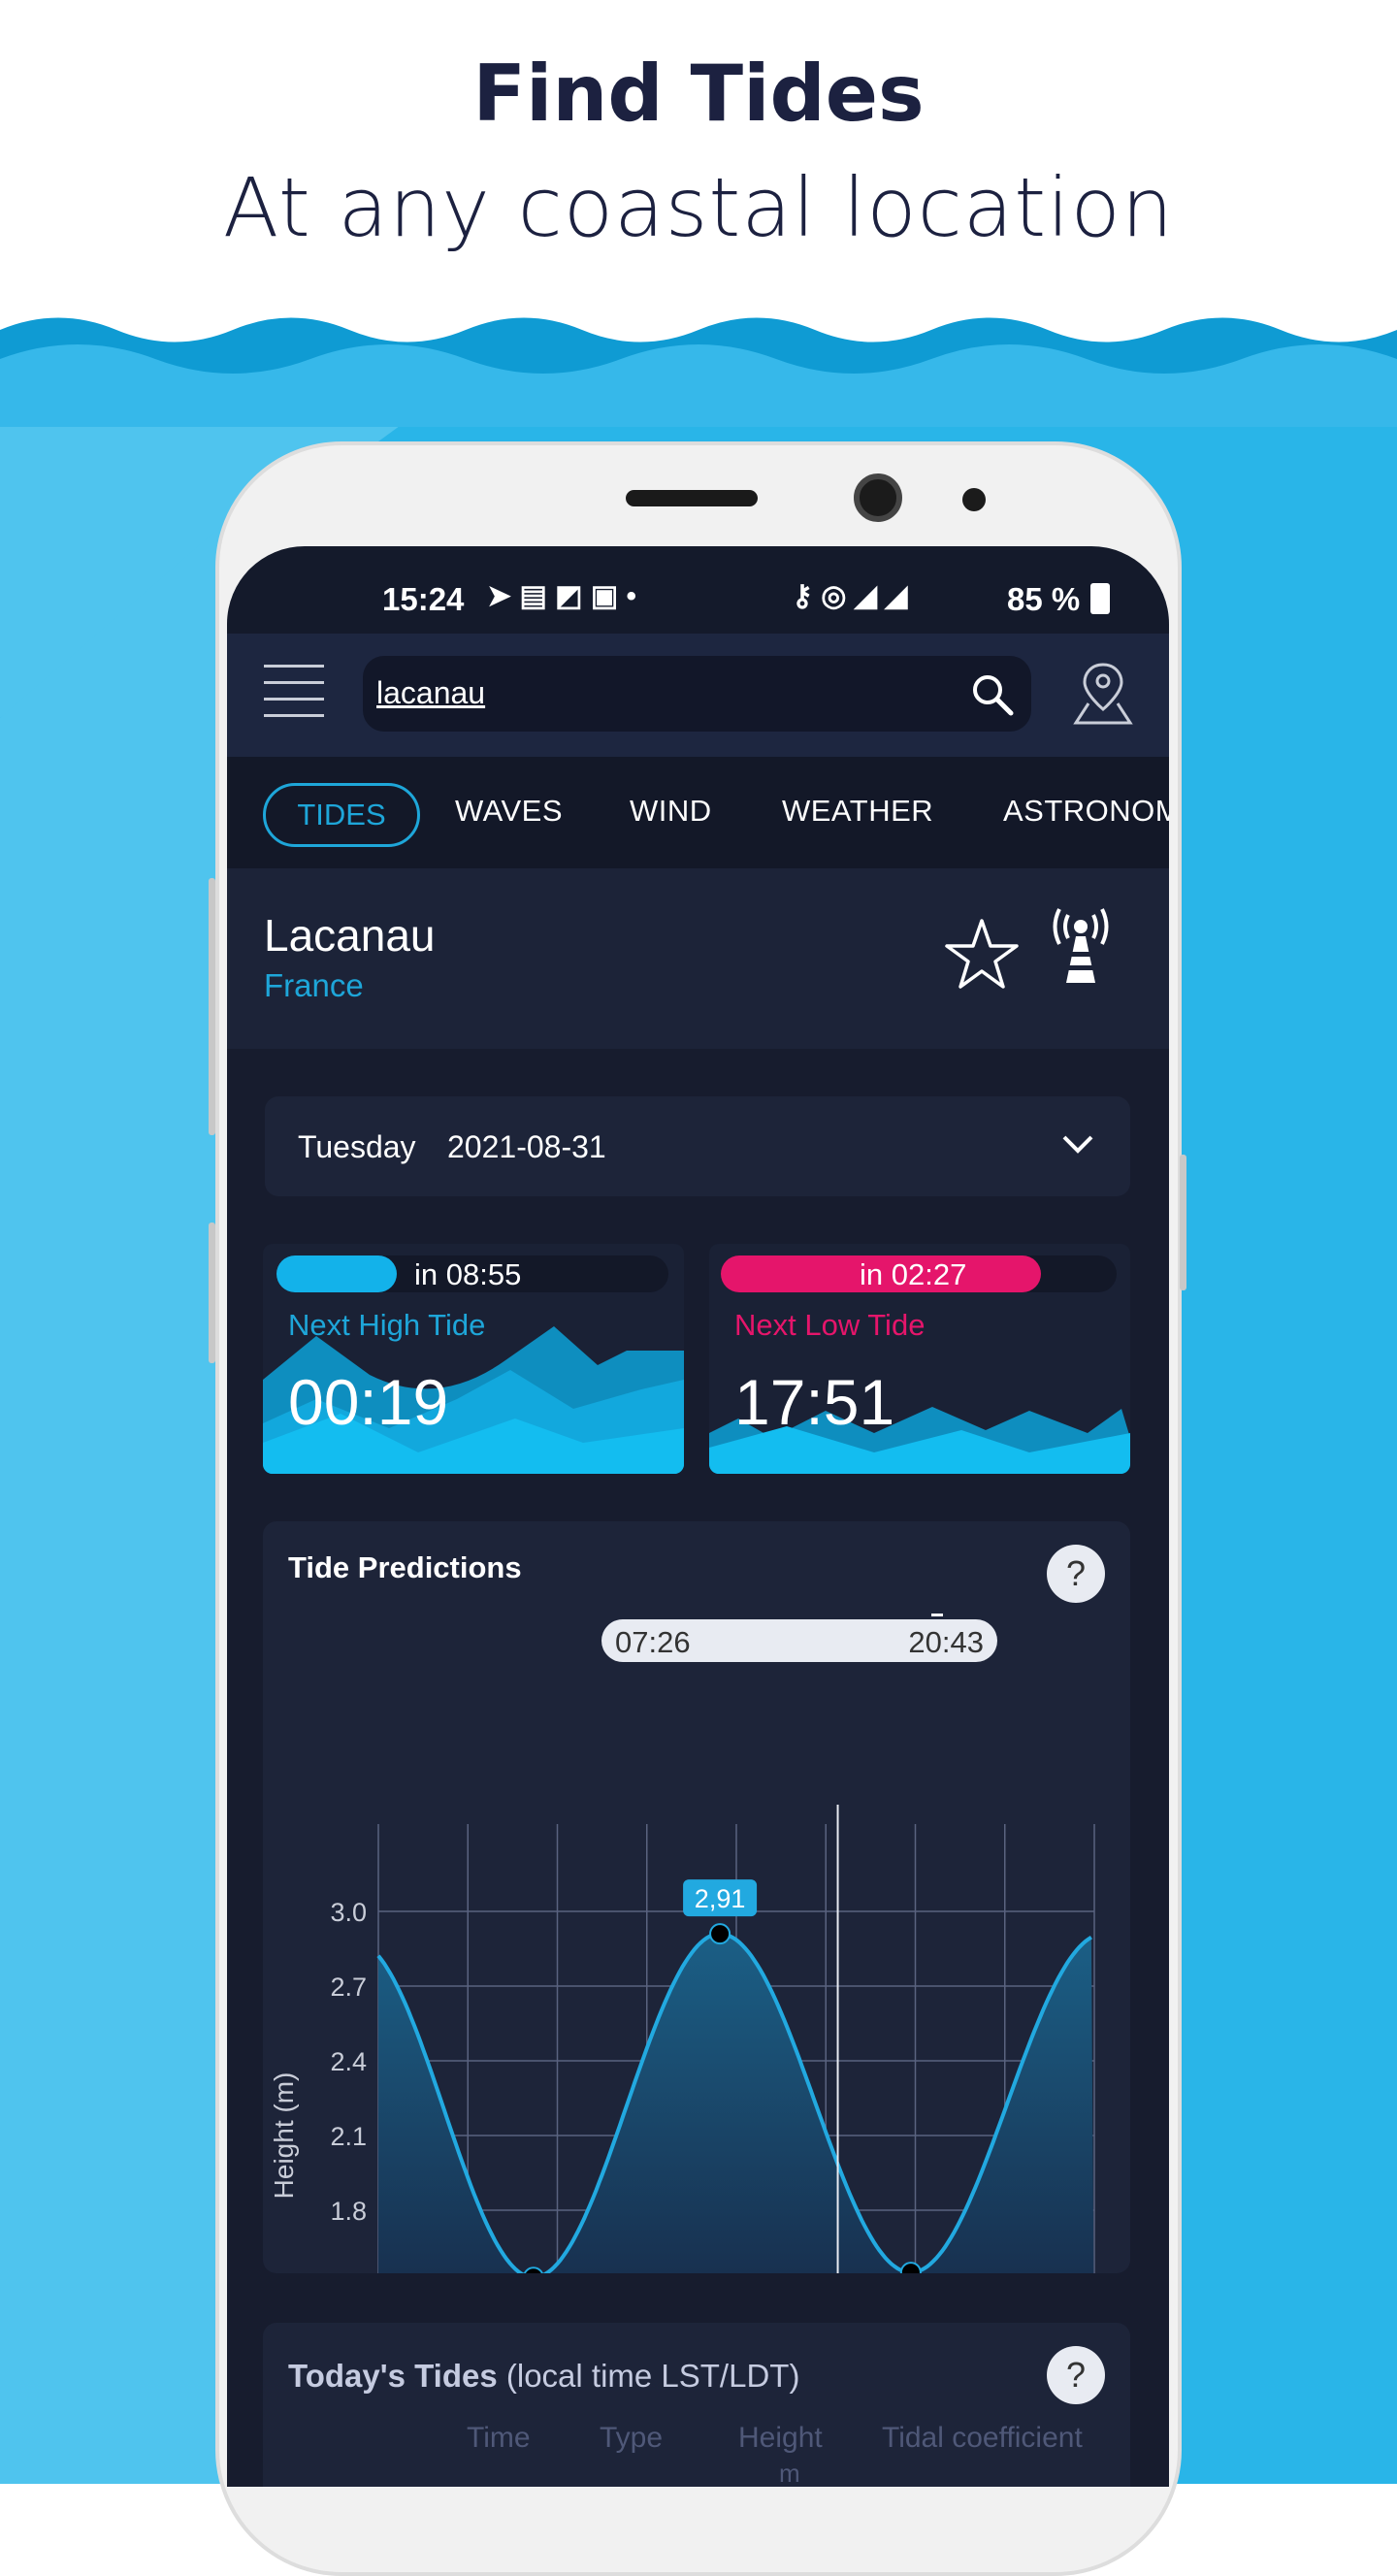  What do you see at coordinates (284, 2136) in the screenshot?
I see `y-axis-label: Height (m)` at bounding box center [284, 2136].